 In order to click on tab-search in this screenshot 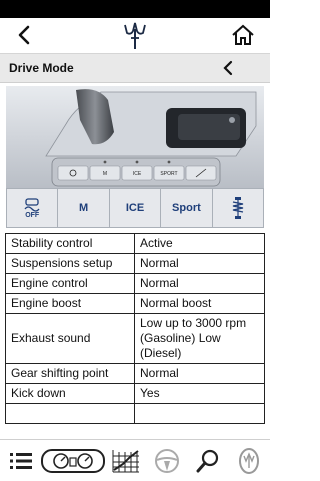, I will do `click(208, 460)`.